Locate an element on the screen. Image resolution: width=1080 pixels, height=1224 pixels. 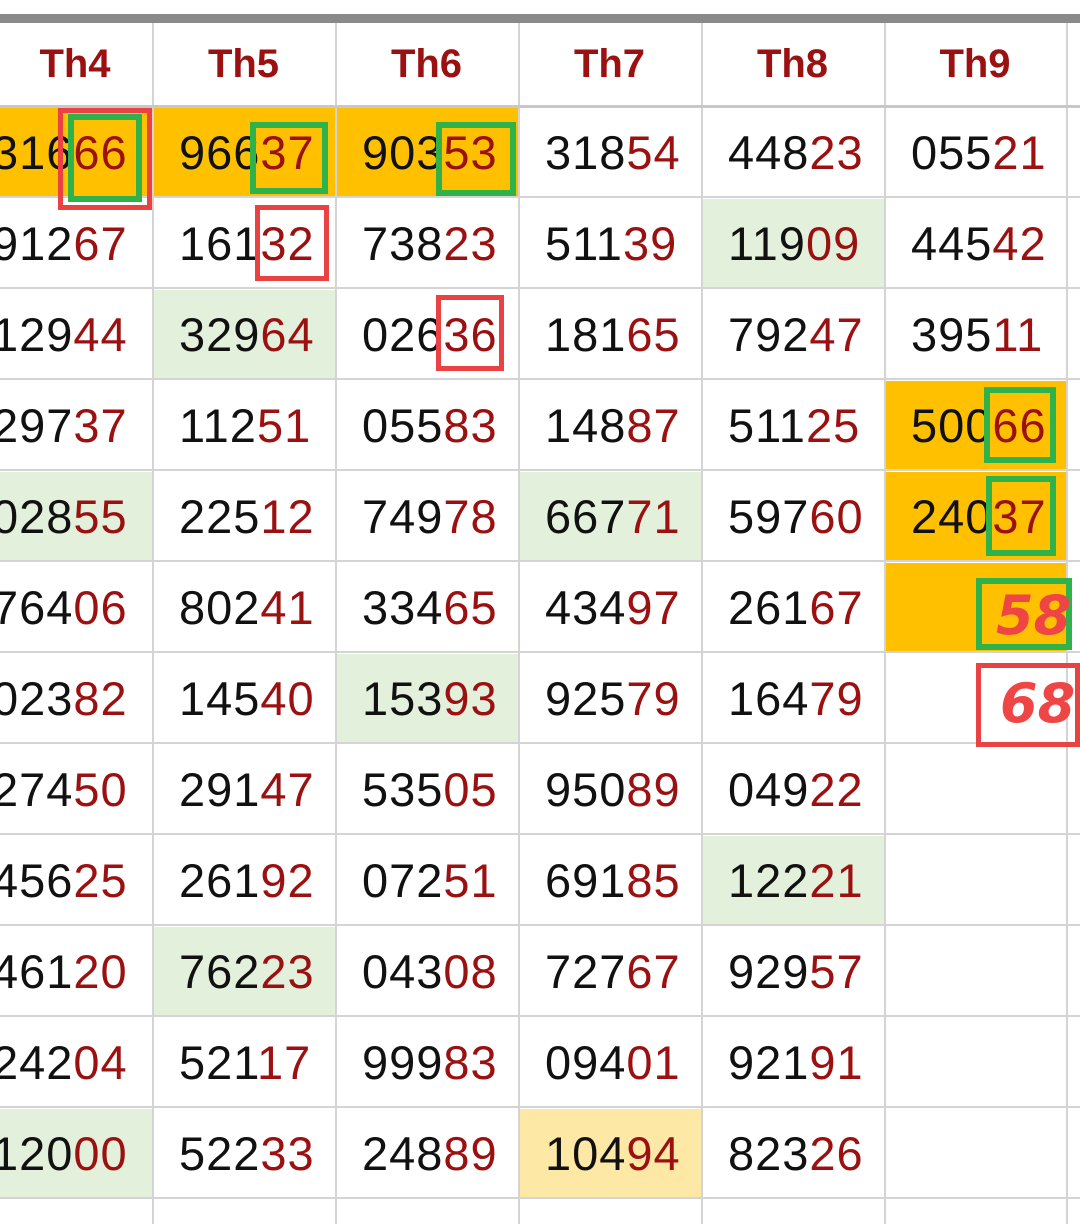
number-last-two-digits: 08 is located at coordinates (470, 971).